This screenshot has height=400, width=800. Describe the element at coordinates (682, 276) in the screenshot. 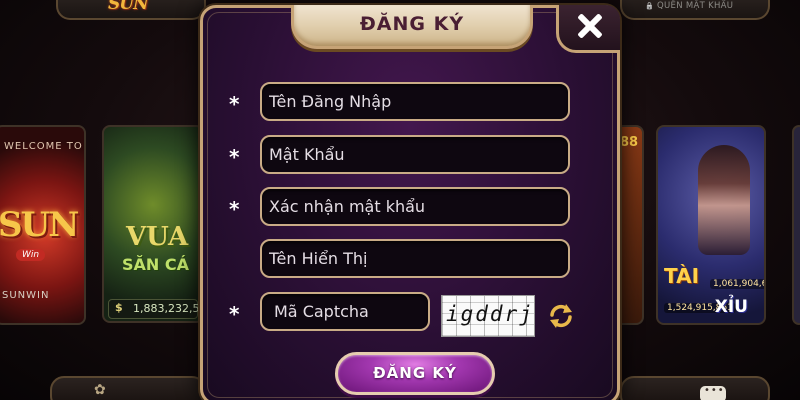

I see `tai-label: TÀI` at that location.